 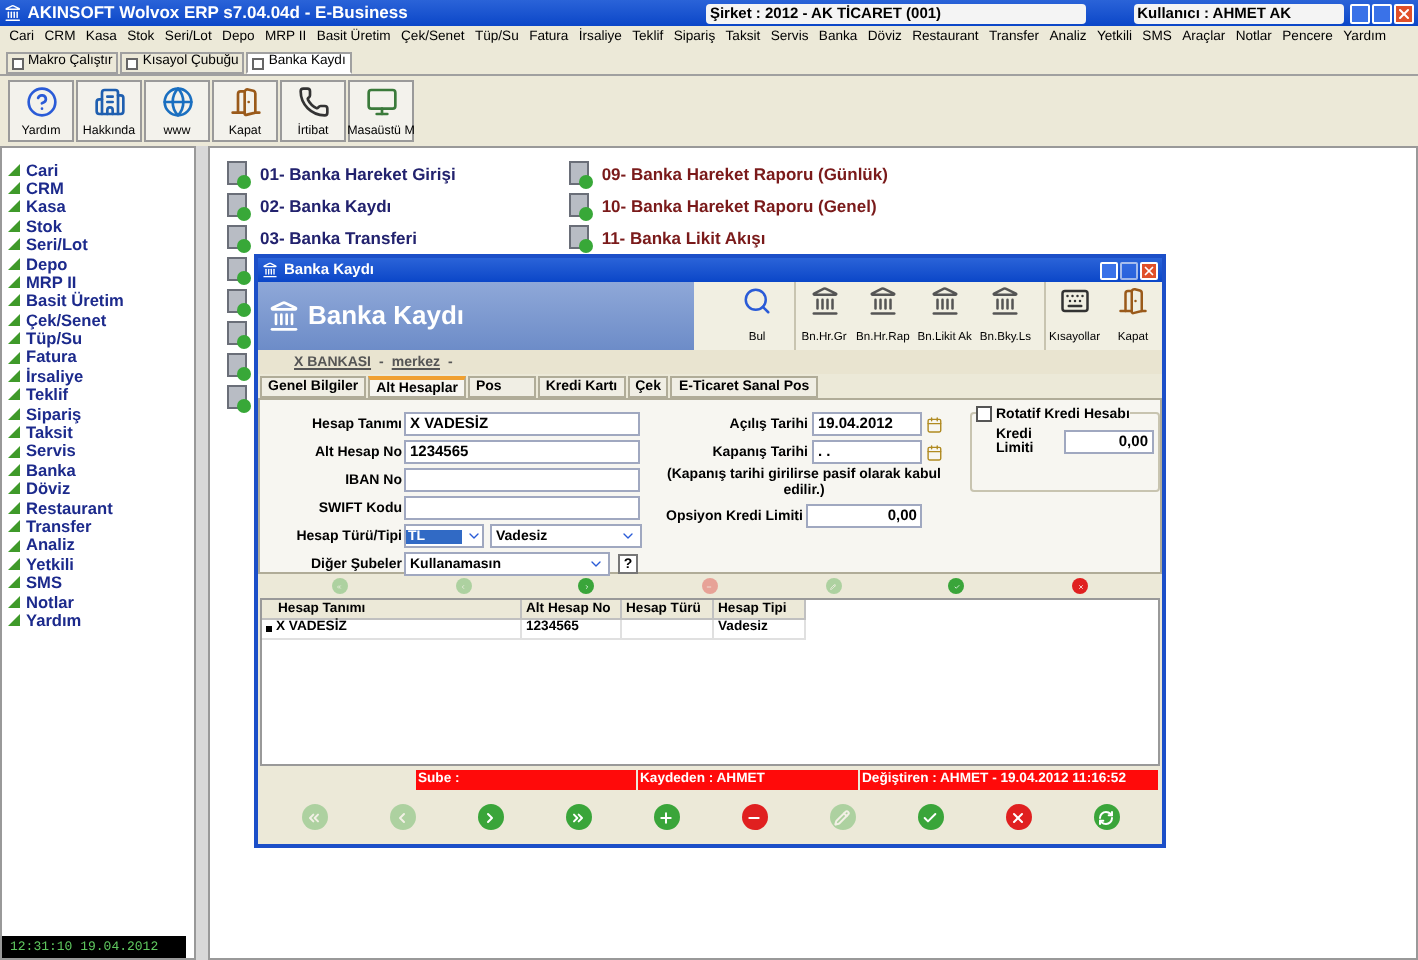 What do you see at coordinates (101, 507) in the screenshot?
I see `sidebar-item: Restaurant` at bounding box center [101, 507].